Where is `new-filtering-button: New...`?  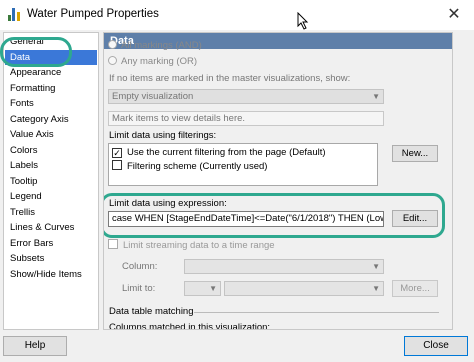
new-filtering-button: New... is located at coordinates (415, 153).